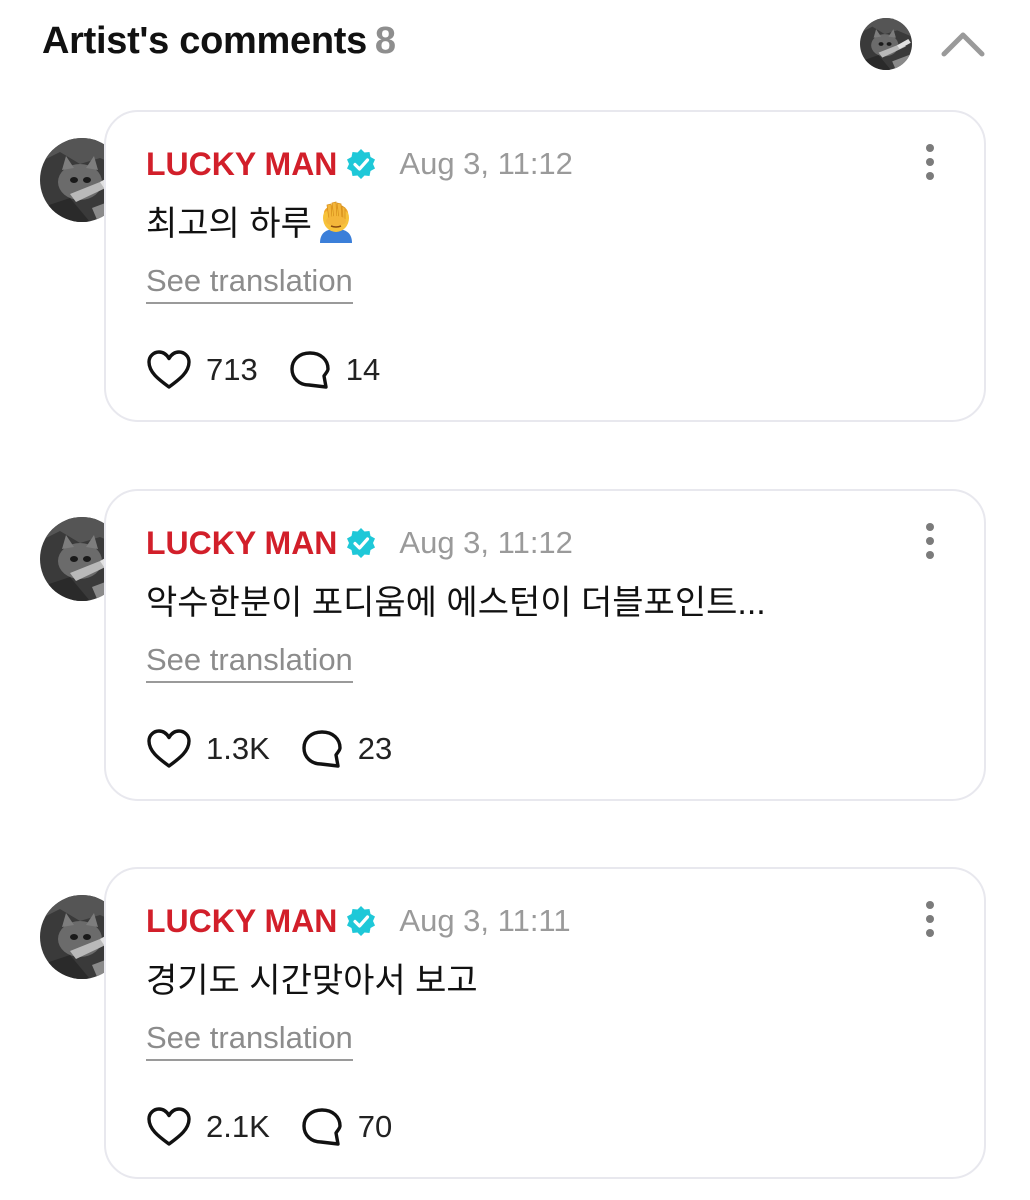 The height and width of the screenshot is (1200, 1030). What do you see at coordinates (363, 369) in the screenshot?
I see `reply-count: 14` at bounding box center [363, 369].